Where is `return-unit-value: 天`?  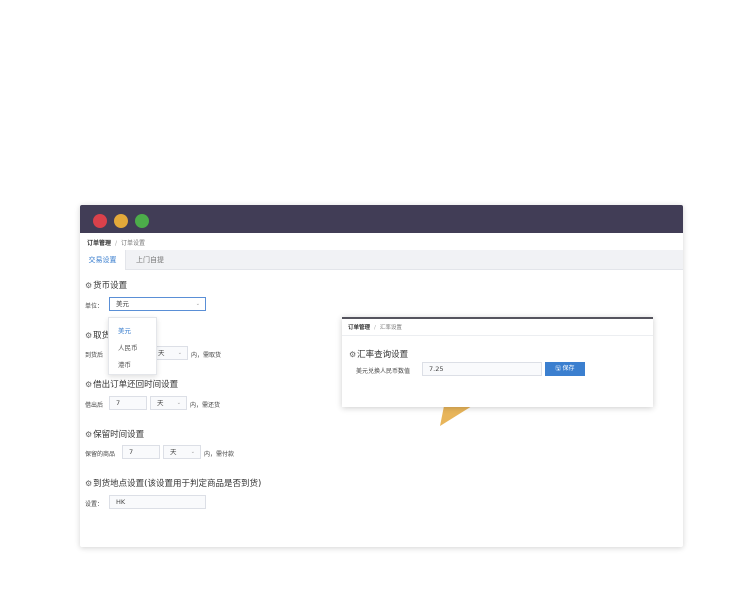
return-unit-value: 天 is located at coordinates (160, 403).